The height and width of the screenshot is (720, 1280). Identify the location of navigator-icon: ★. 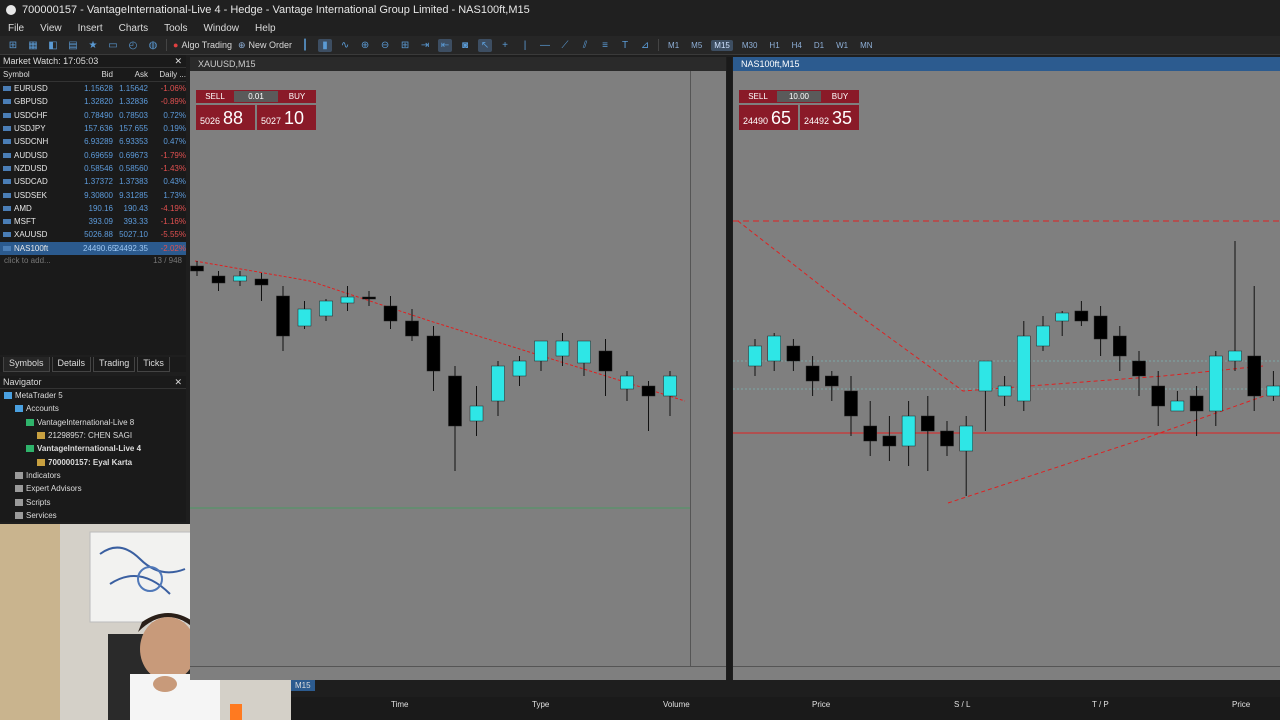
(93, 45).